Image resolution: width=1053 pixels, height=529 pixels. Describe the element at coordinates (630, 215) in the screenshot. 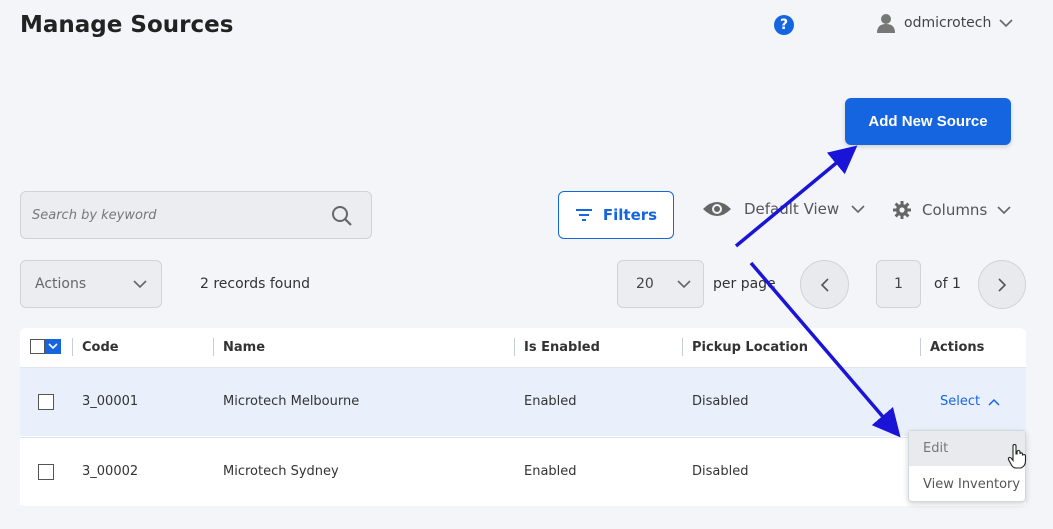

I see `filters-label: Filters` at that location.